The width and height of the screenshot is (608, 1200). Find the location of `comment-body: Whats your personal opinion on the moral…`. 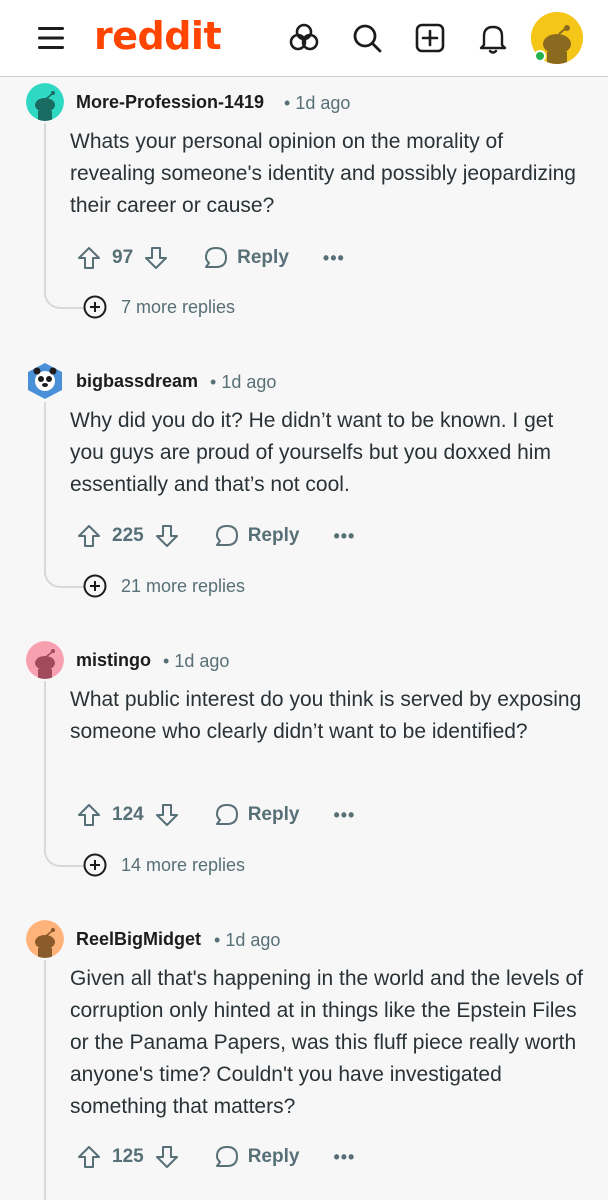

comment-body: Whats your personal opinion on the moral… is located at coordinates (323, 173).